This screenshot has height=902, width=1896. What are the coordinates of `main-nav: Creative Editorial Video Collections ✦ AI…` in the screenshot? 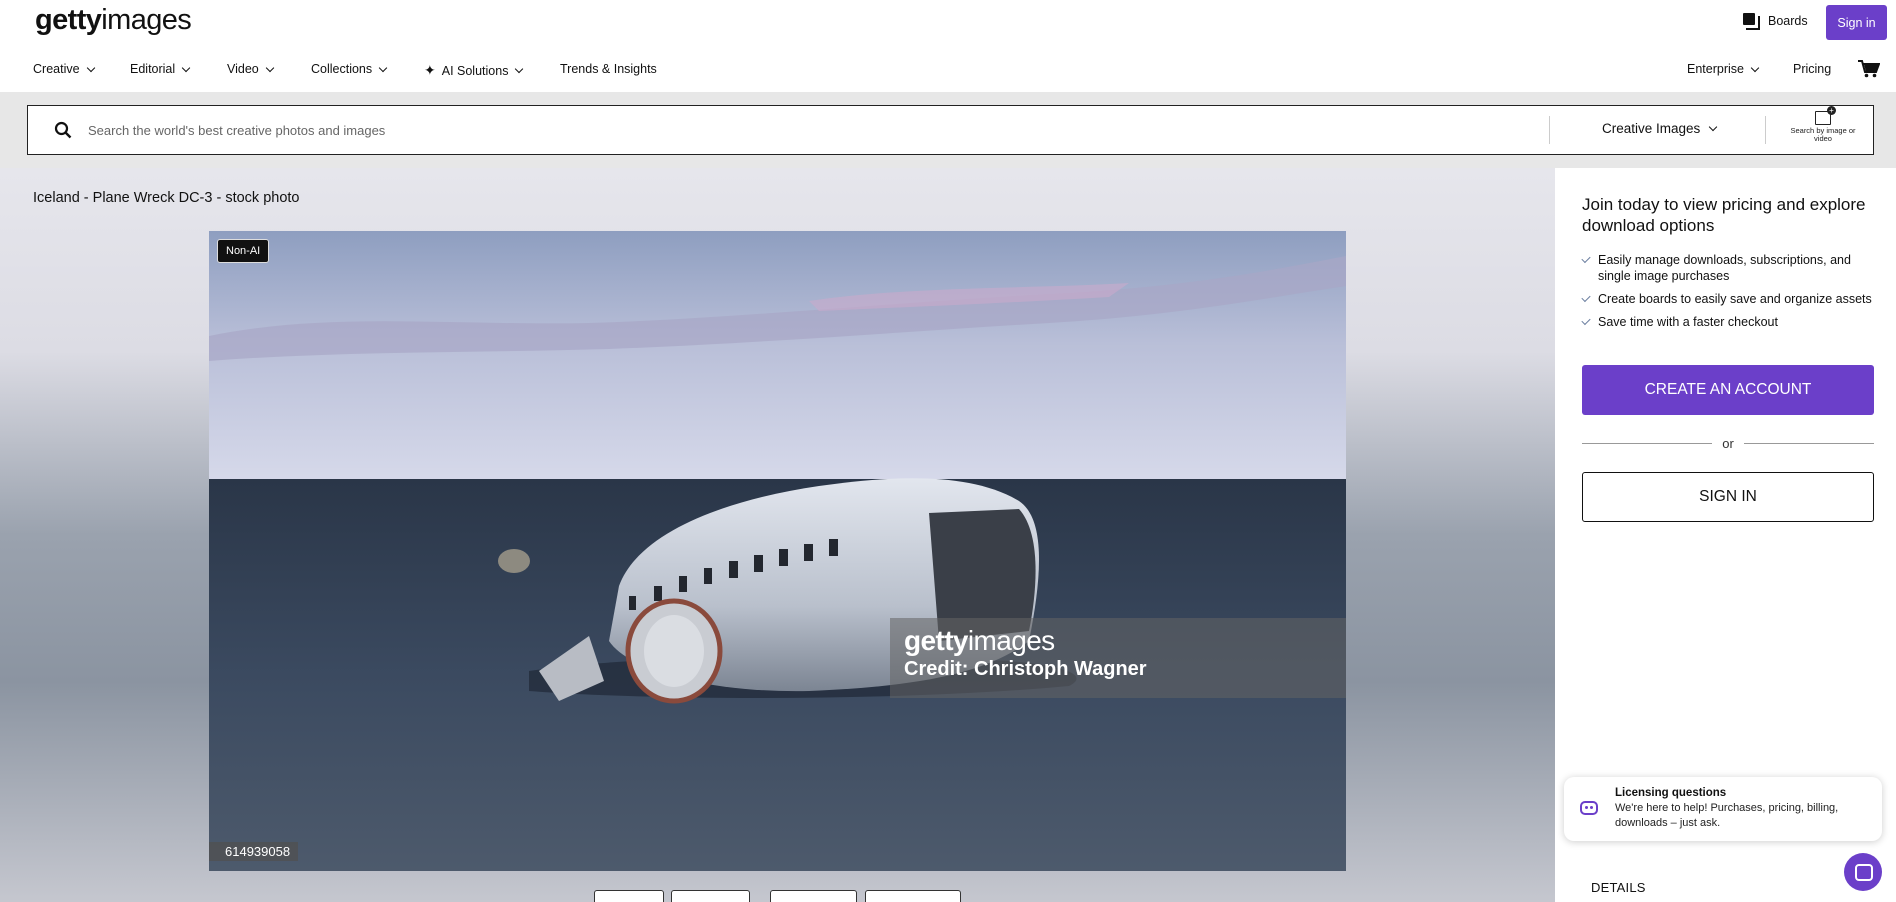 It's located at (948, 71).